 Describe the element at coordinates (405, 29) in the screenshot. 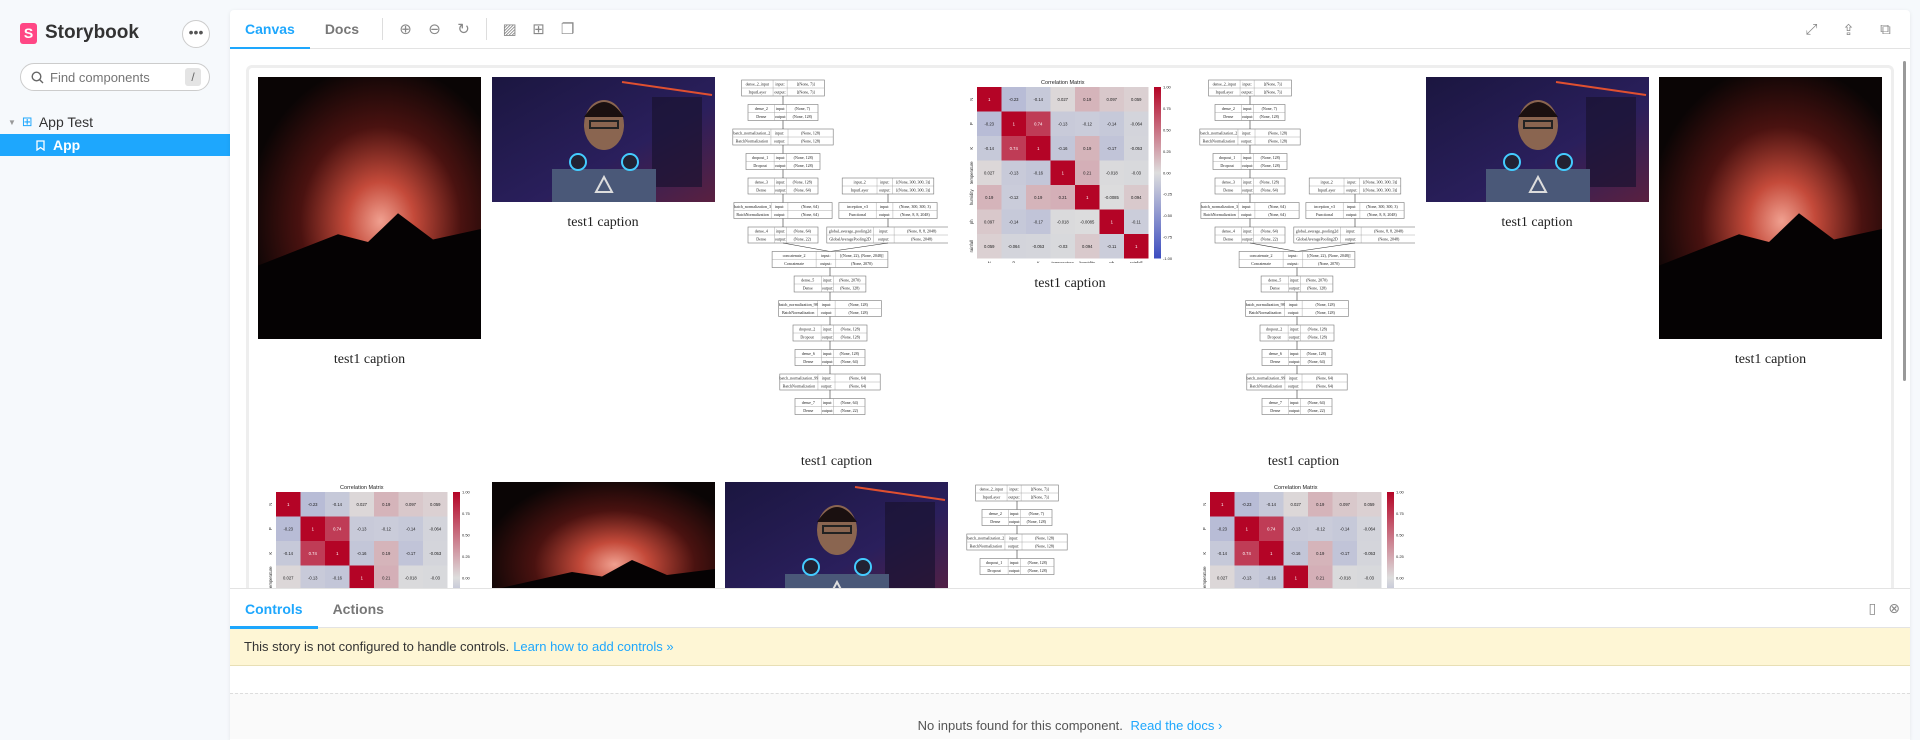

I see `zoom-in-icon: ⊕` at that location.